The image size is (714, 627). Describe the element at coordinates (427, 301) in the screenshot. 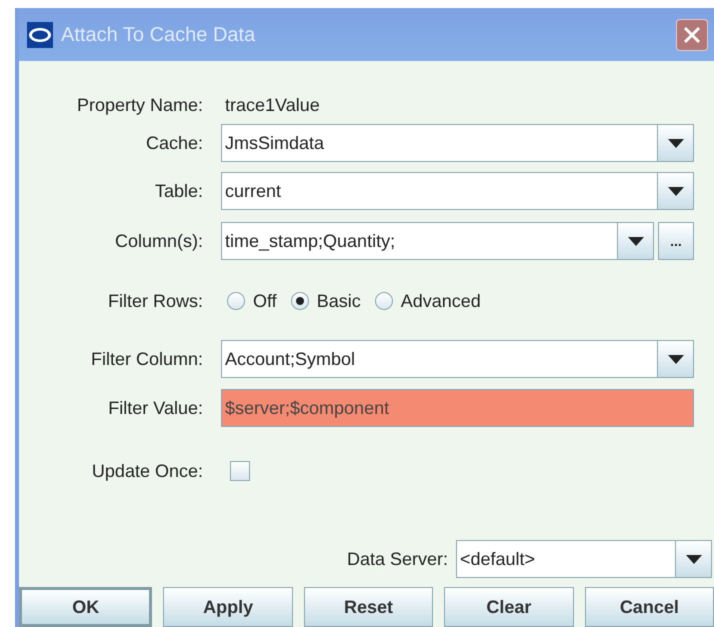

I see `radio-option: Advanced` at that location.